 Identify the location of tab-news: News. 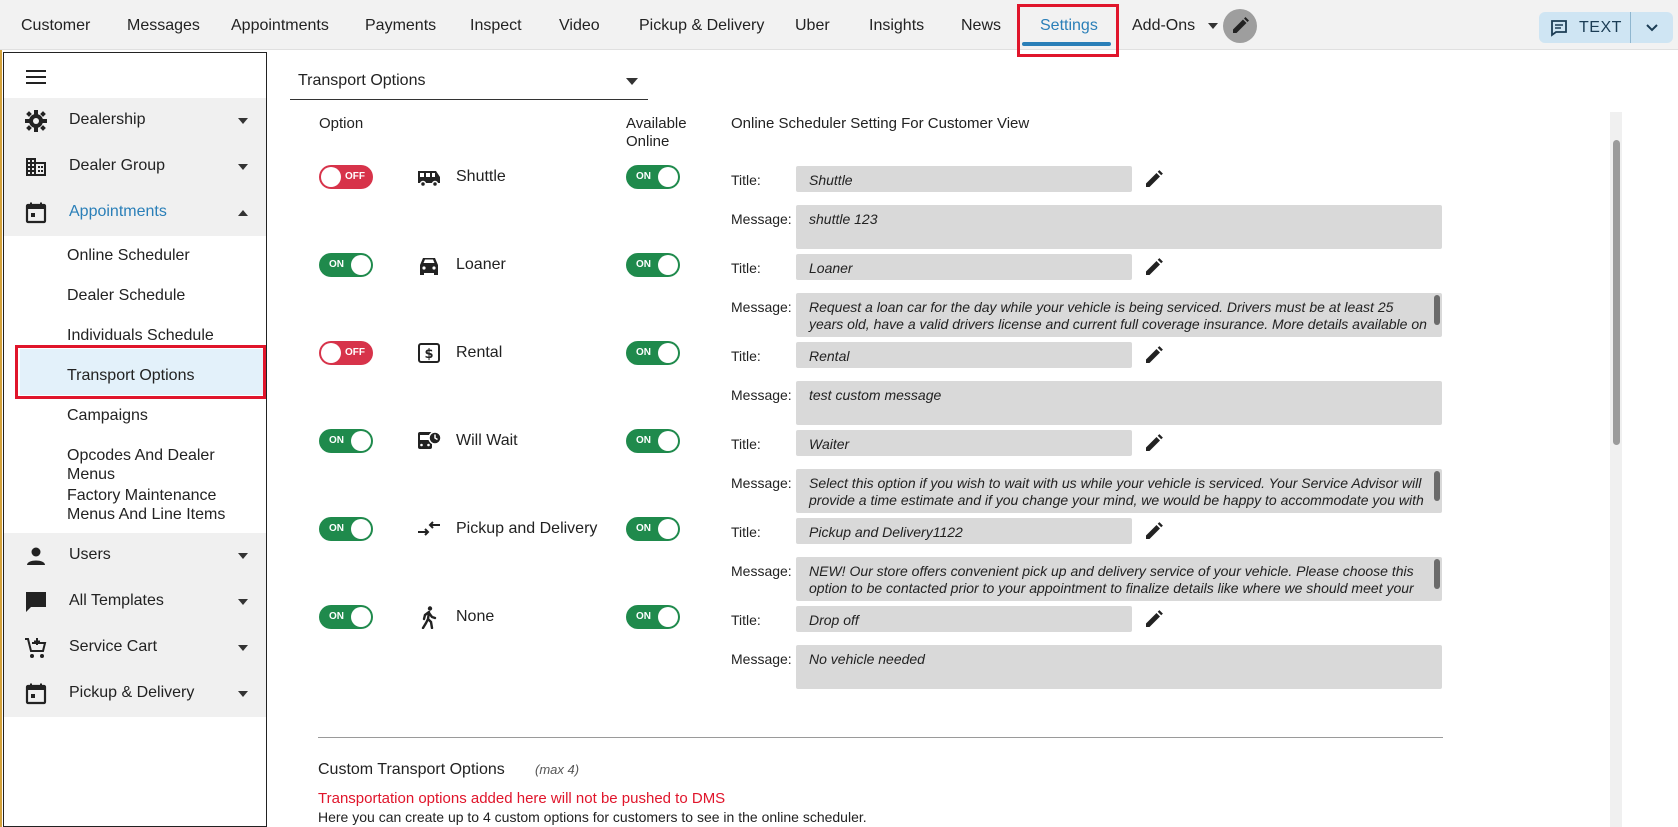
(981, 25).